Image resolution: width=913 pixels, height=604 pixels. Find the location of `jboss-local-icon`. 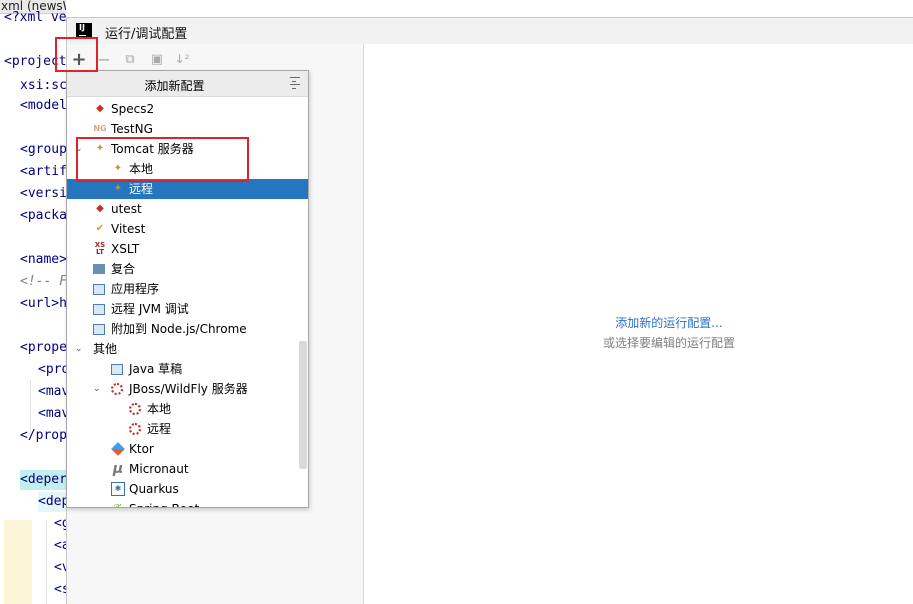

jboss-local-icon is located at coordinates (135, 409).